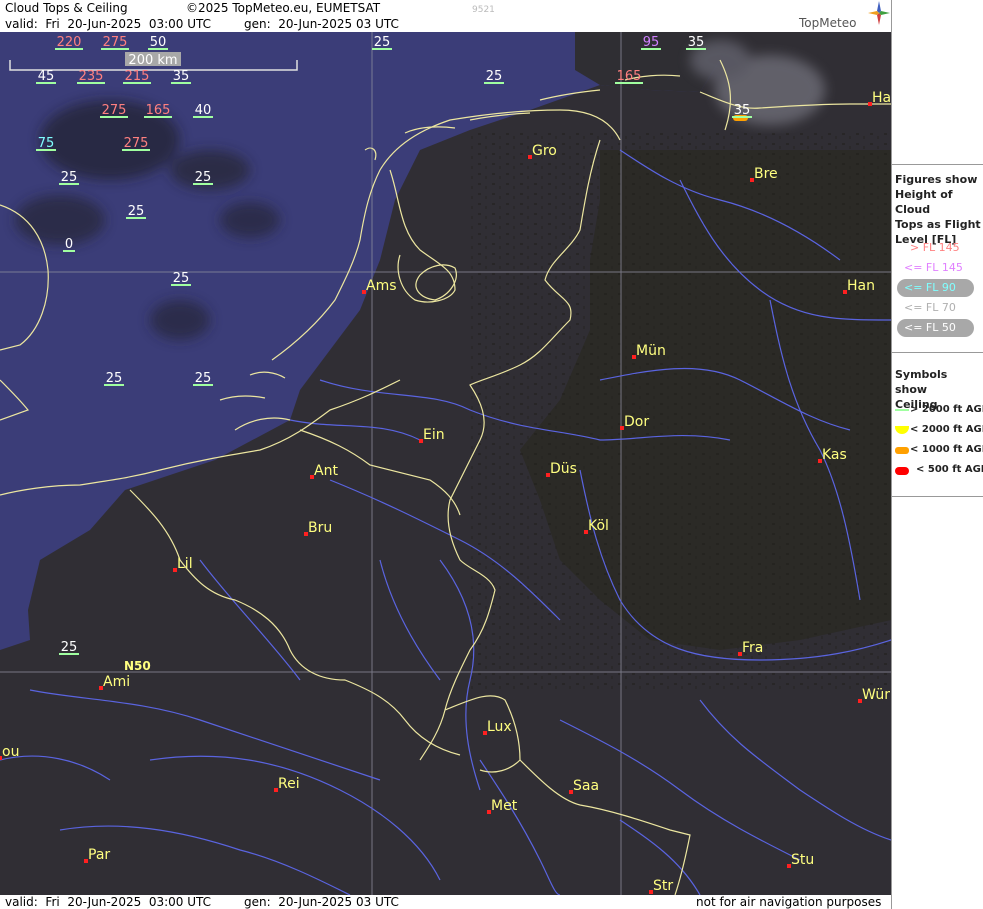 The width and height of the screenshot is (983, 909). What do you see at coordinates (10, 752) in the screenshot?
I see `city-label: ou` at bounding box center [10, 752].